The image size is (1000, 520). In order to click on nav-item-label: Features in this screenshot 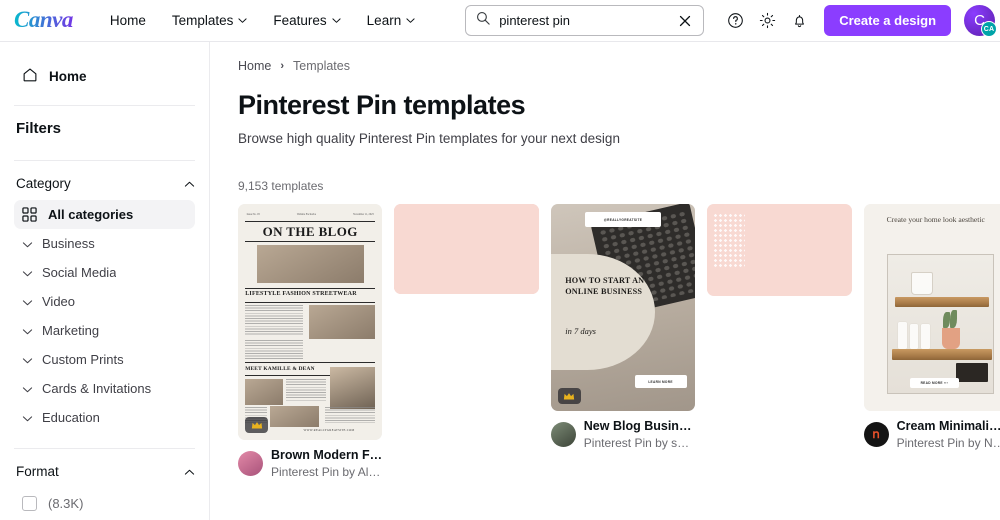, I will do `click(300, 20)`.